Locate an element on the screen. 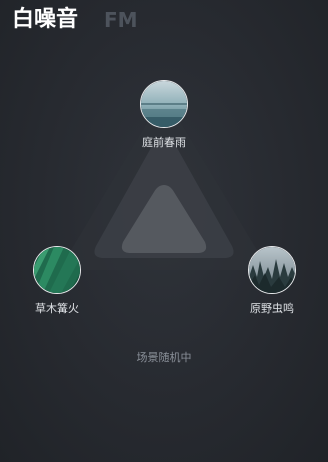 The width and height of the screenshot is (328, 462). forest-trees-thumbnail-icon is located at coordinates (272, 270).